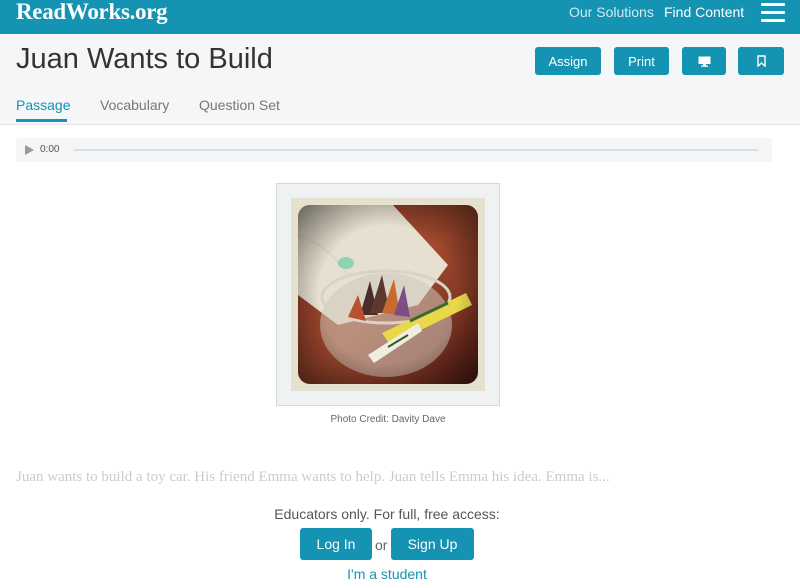  Describe the element at coordinates (773, 12) in the screenshot. I see `hamburger-icon` at that location.